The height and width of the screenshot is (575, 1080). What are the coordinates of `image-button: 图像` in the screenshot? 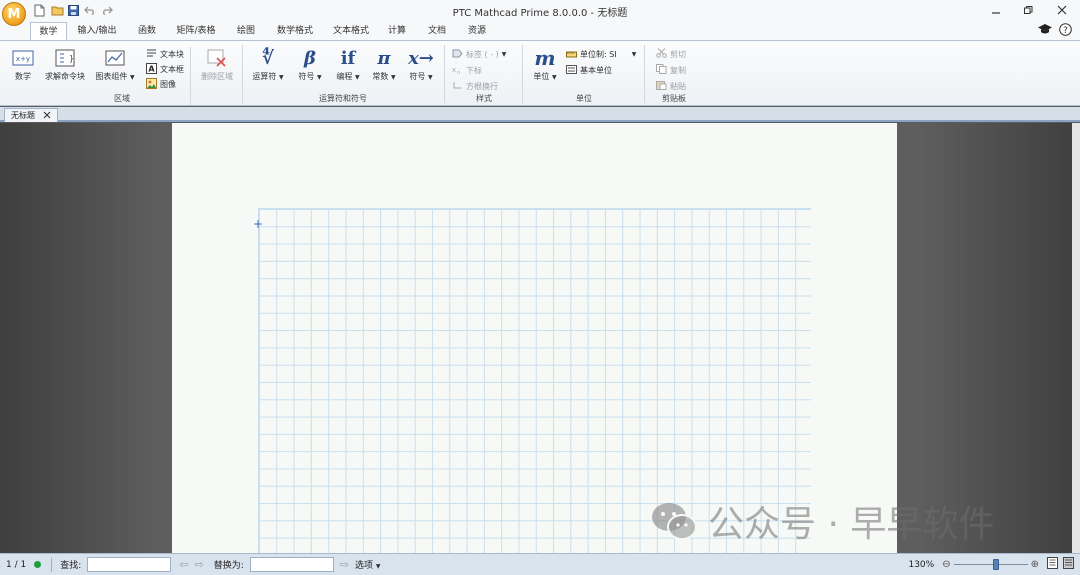 It's located at (161, 84).